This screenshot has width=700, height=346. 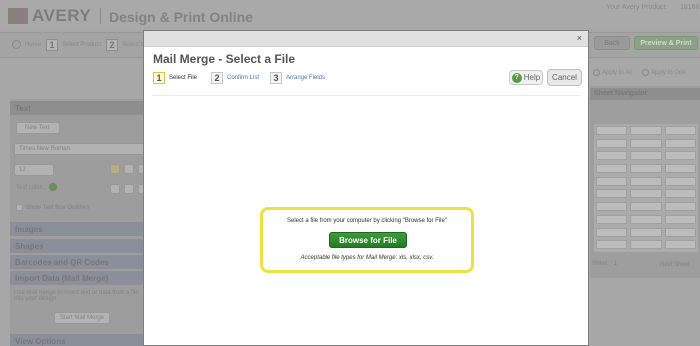 I want to click on dialog-title-bar: ×, so click(x=366, y=39).